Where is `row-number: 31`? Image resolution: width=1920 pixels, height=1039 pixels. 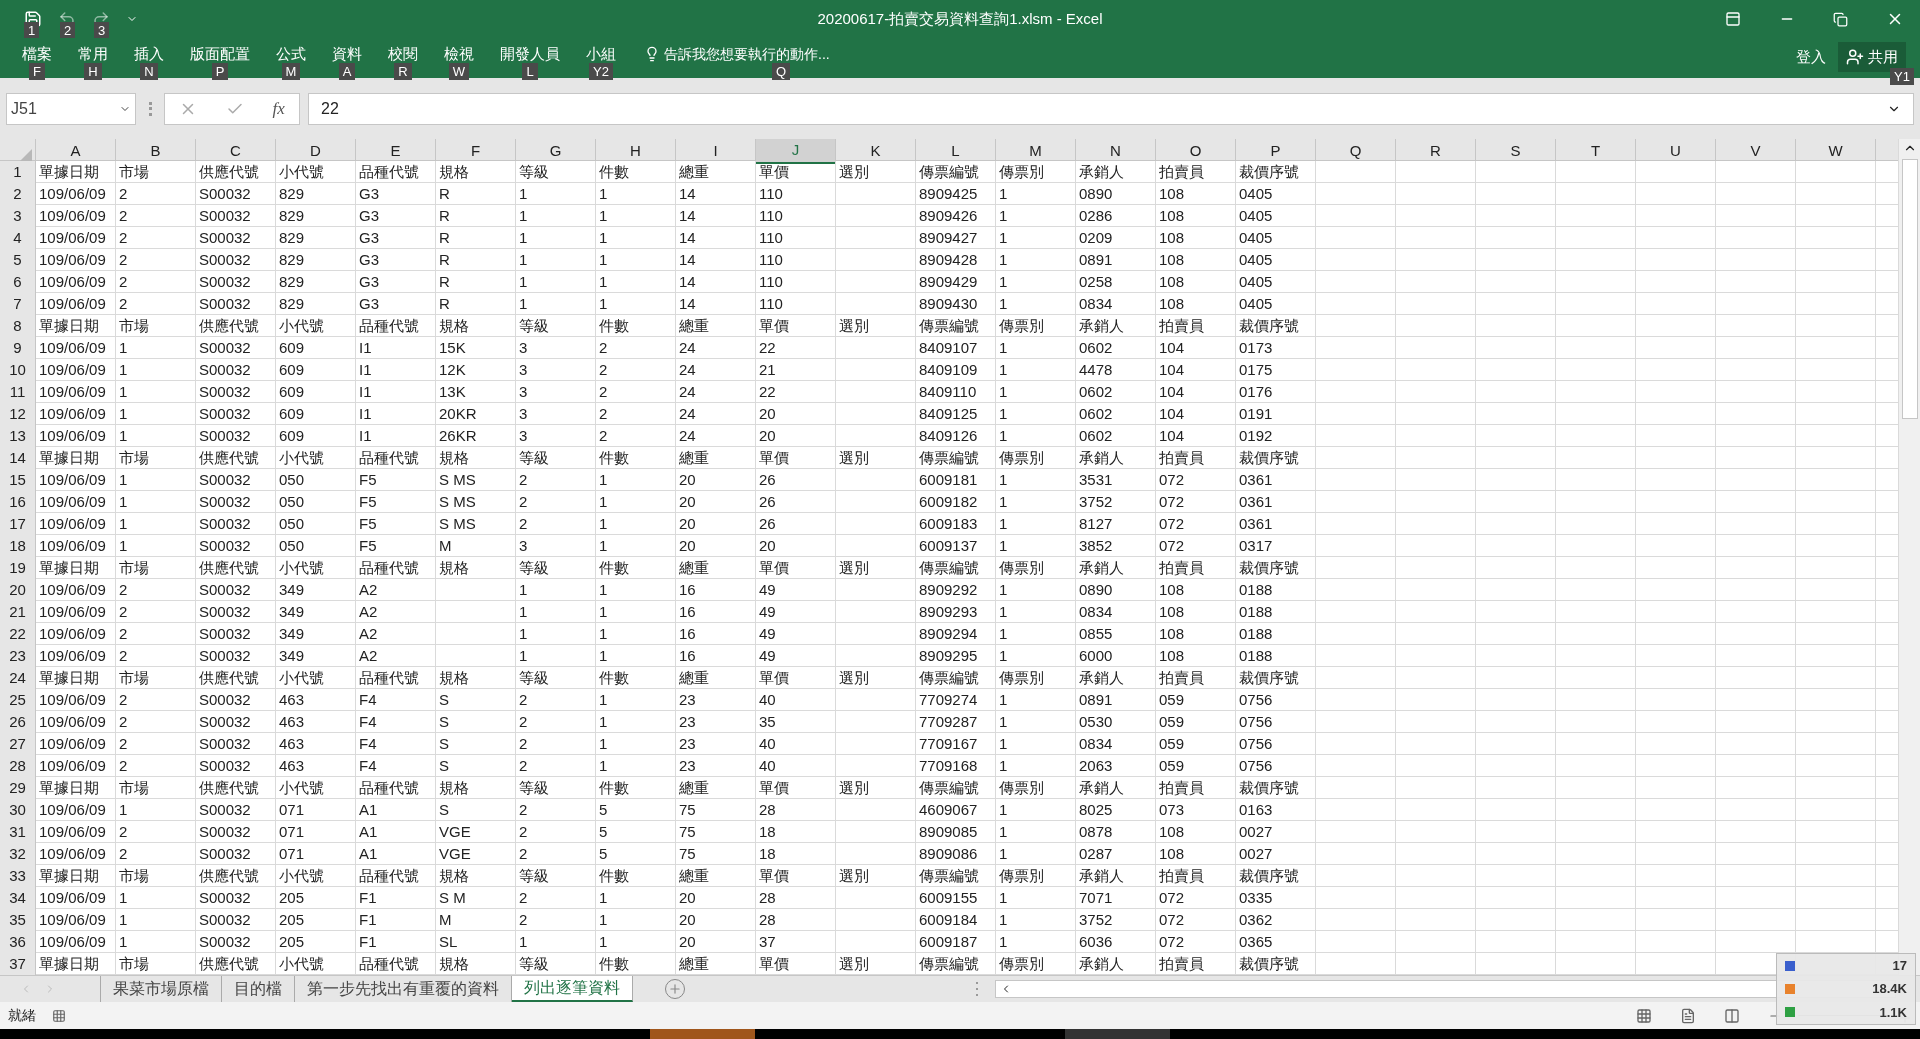 row-number: 31 is located at coordinates (18, 832).